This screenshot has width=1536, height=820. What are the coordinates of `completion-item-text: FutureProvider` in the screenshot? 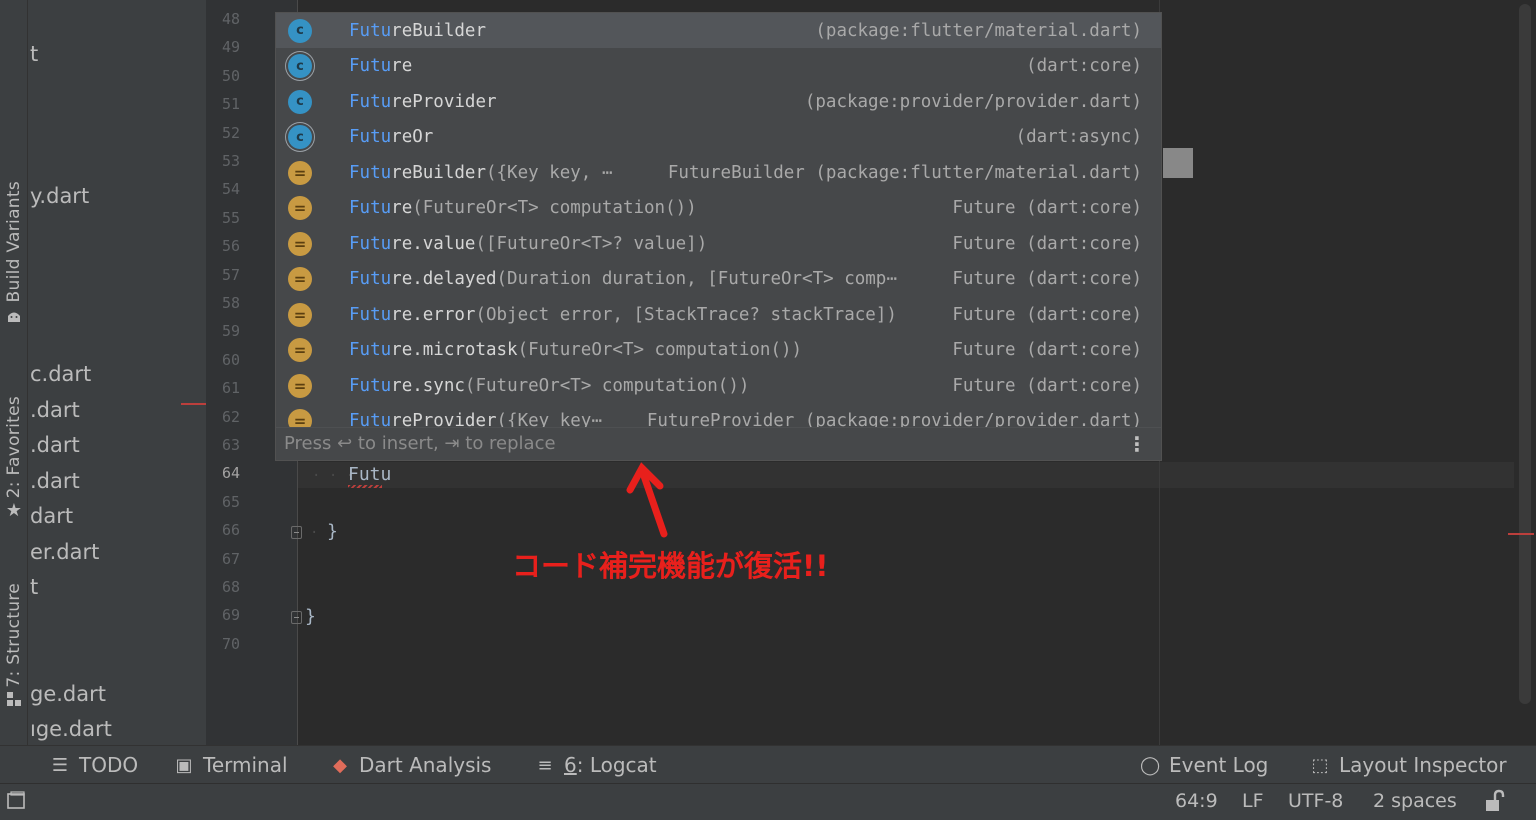 It's located at (423, 102).